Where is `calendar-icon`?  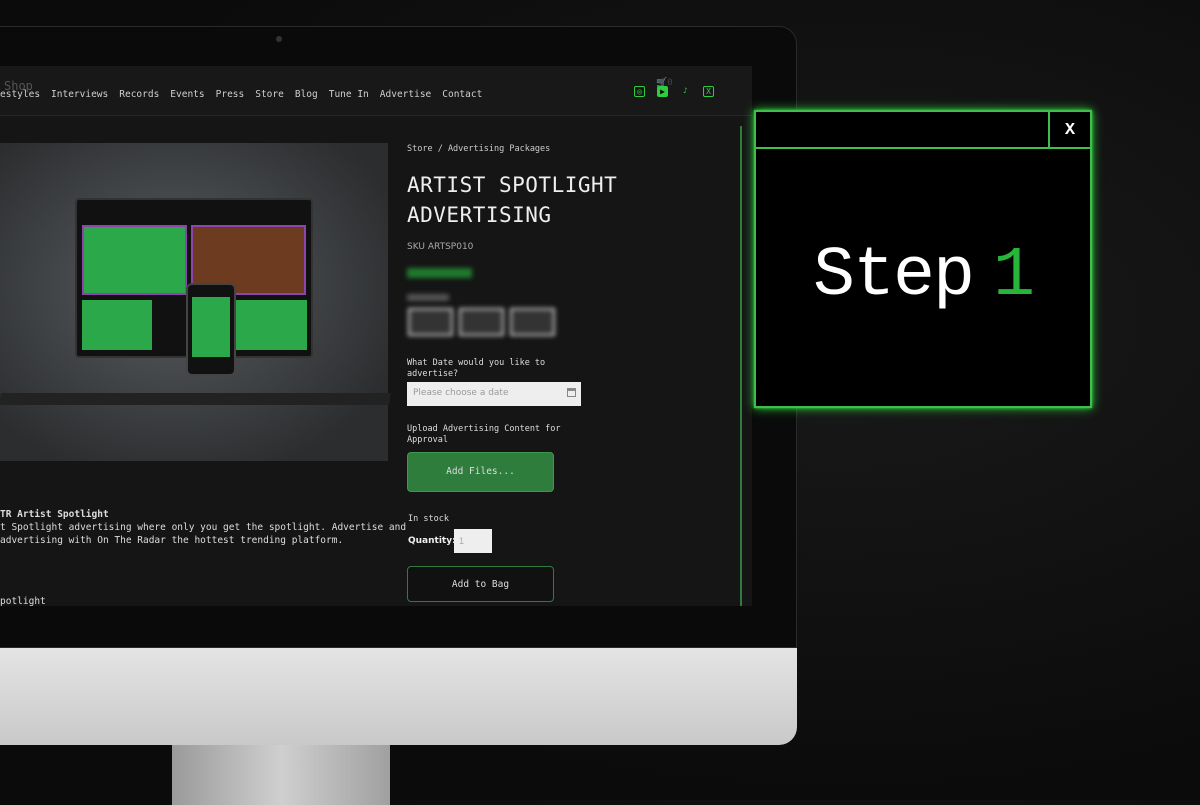
calendar-icon is located at coordinates (571, 392).